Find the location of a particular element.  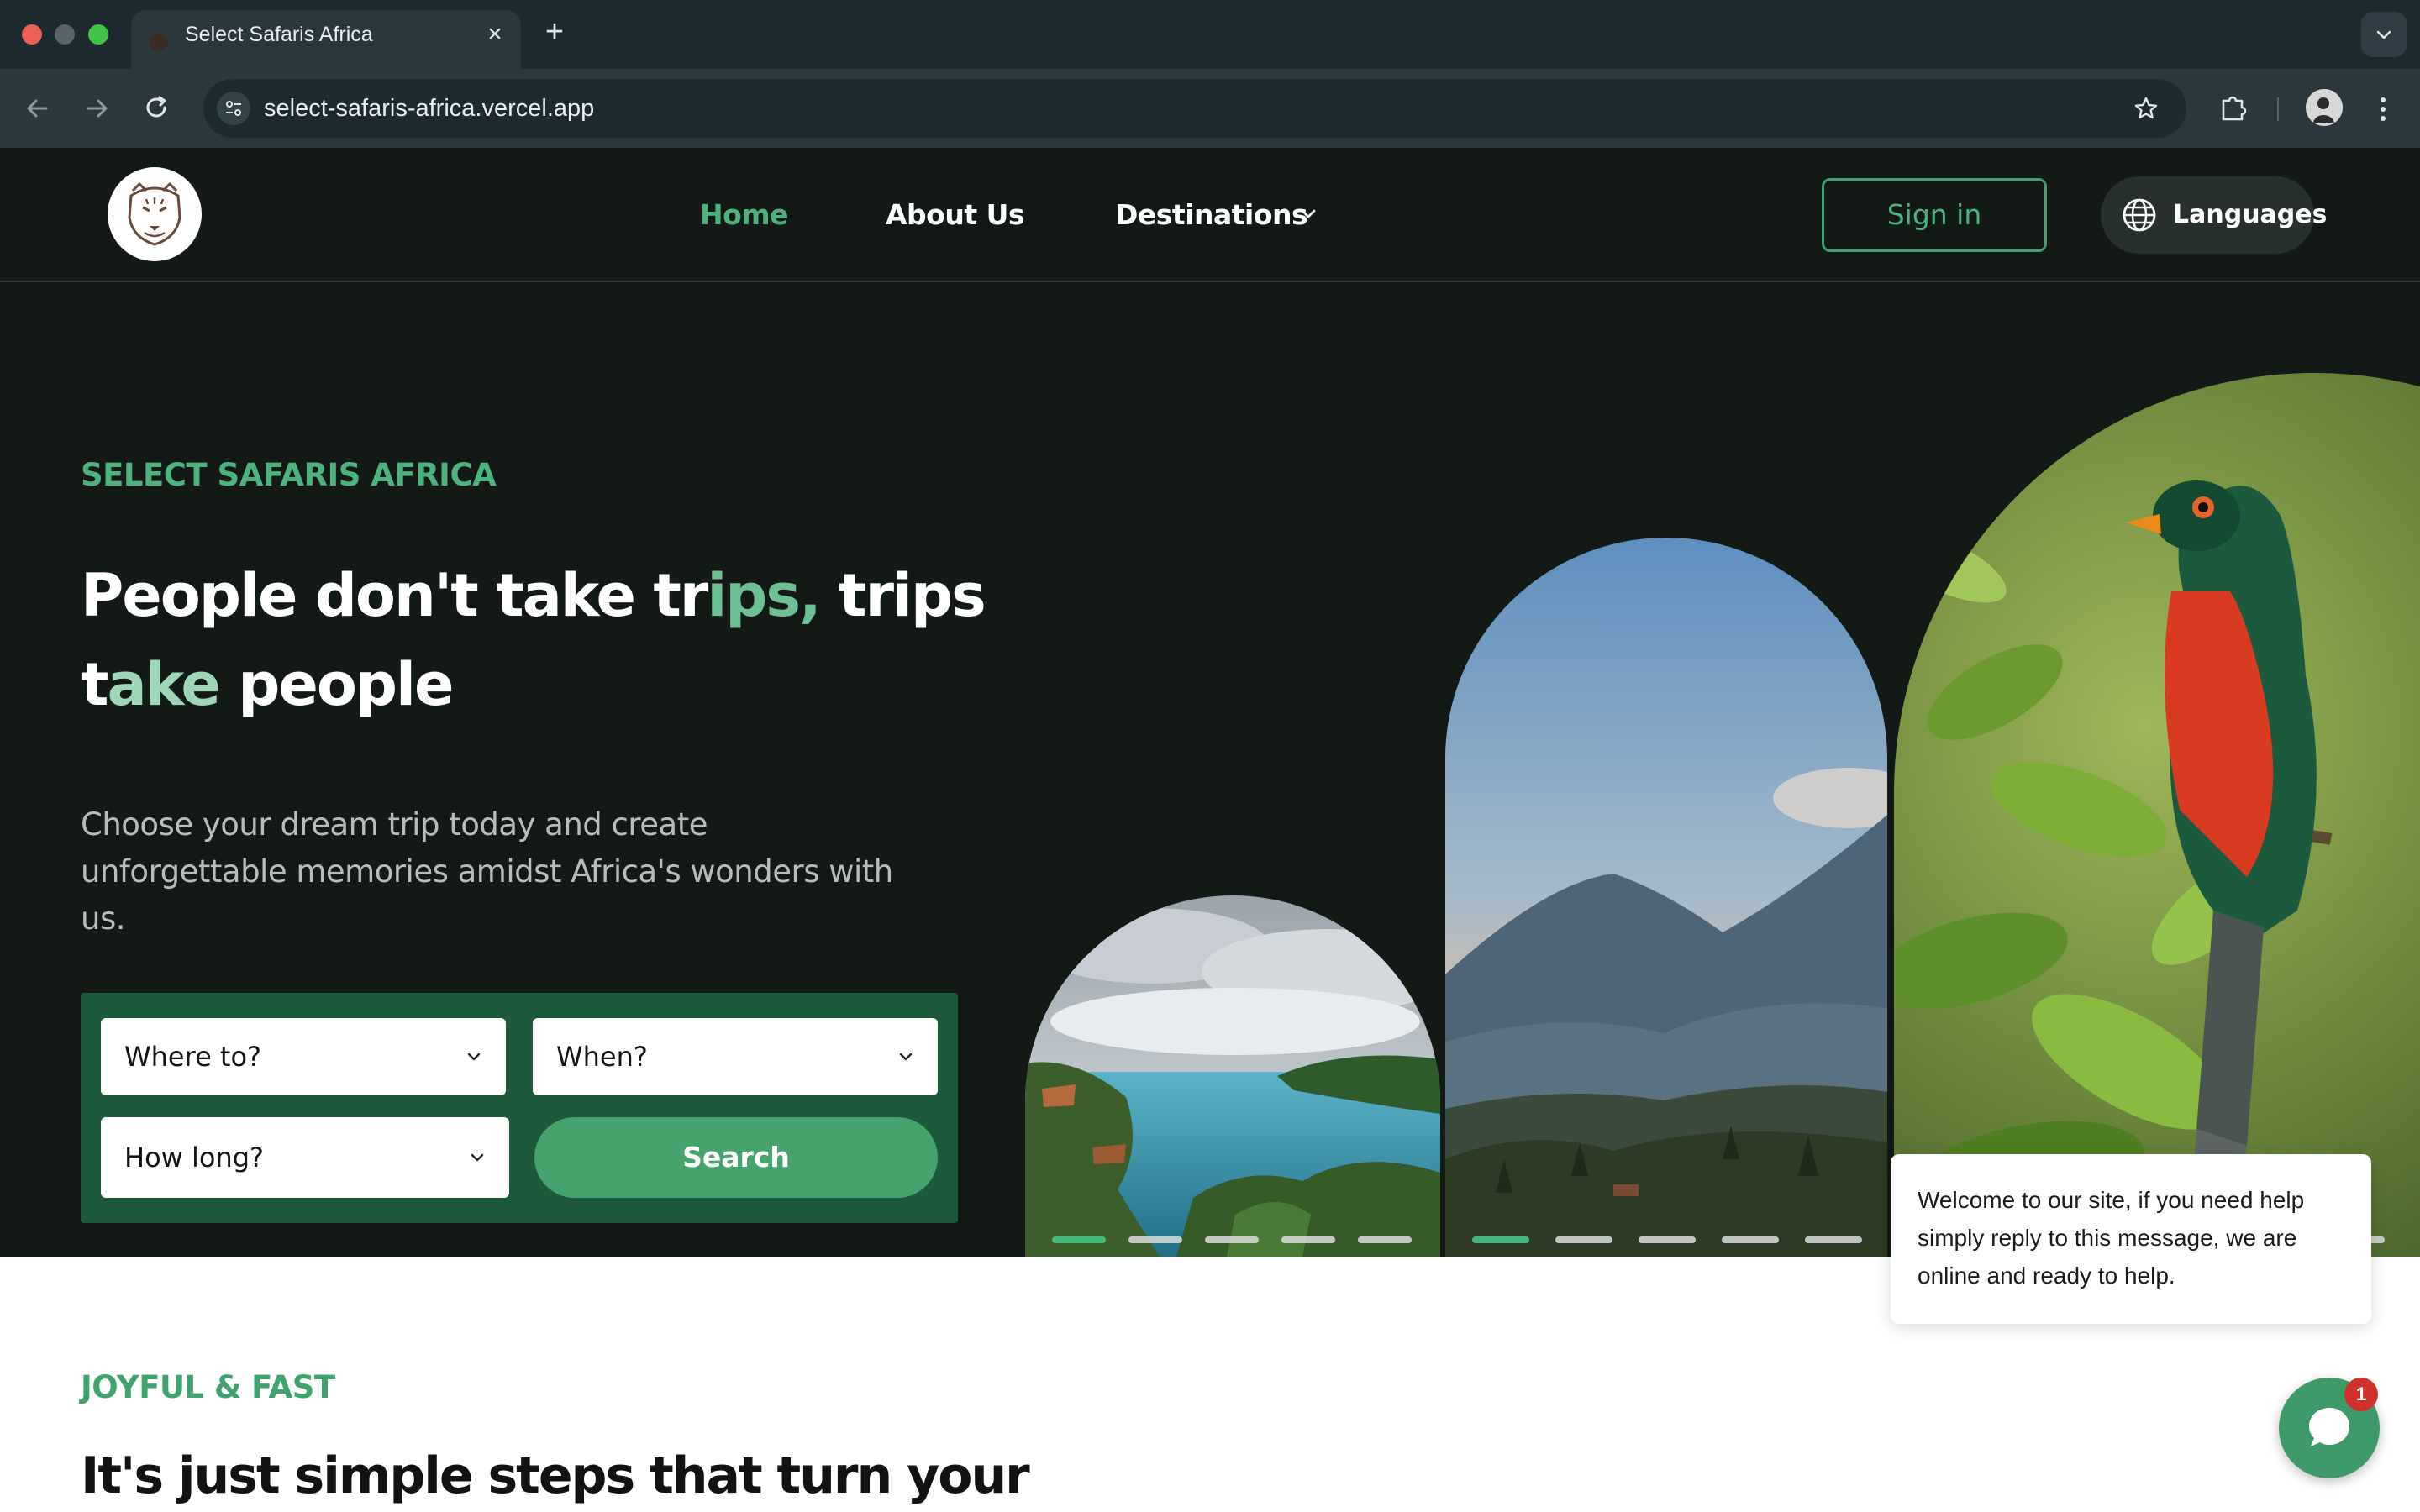

reload-icon is located at coordinates (156, 107).